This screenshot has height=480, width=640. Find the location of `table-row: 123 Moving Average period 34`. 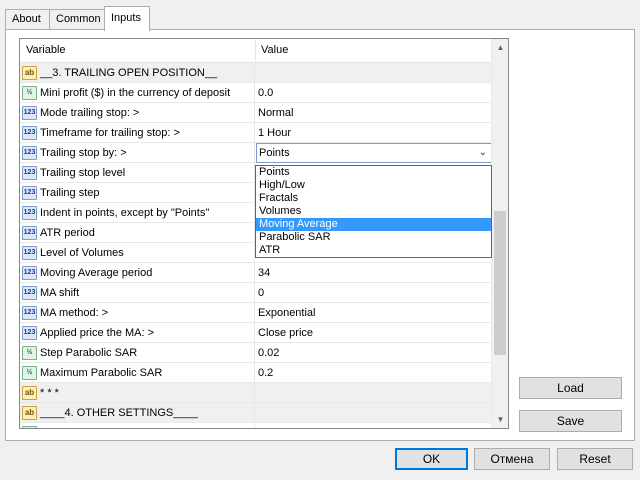

table-row: 123 Moving Average period 34 is located at coordinates (256, 273).